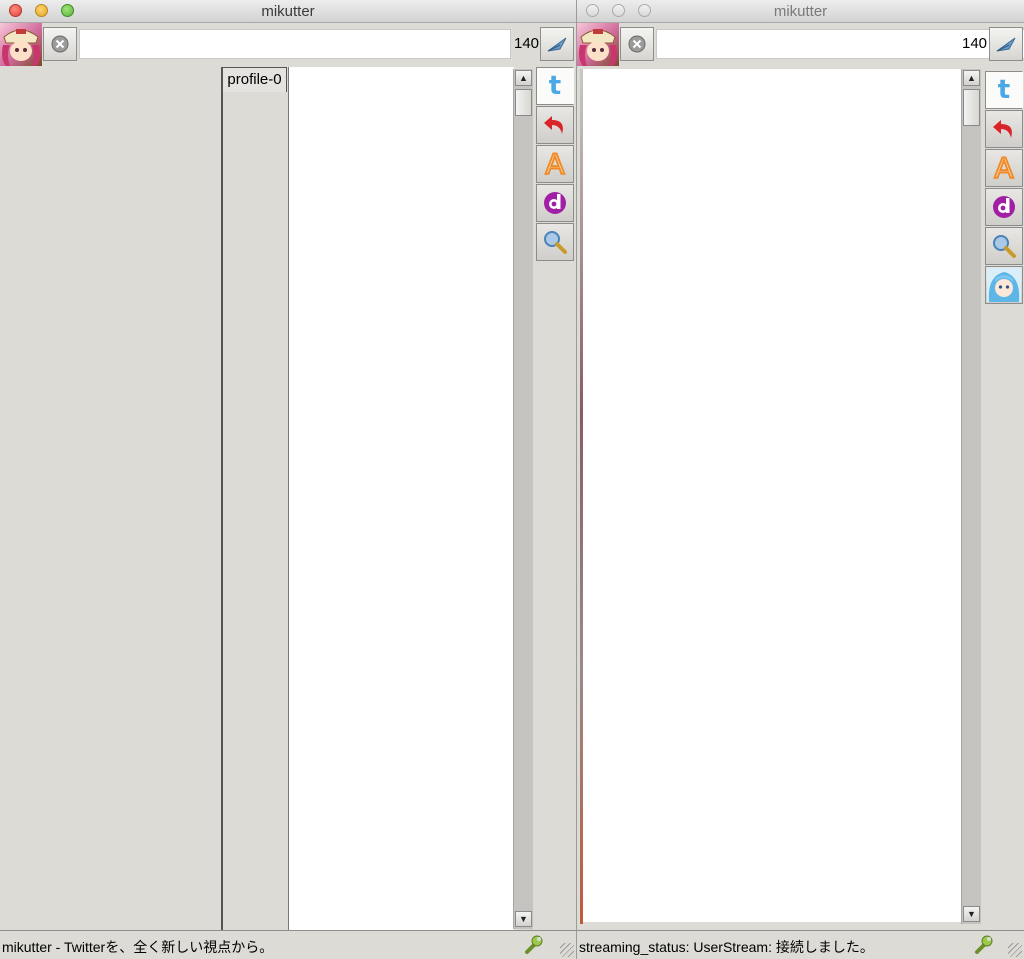 The image size is (1024, 959). Describe the element at coordinates (1004, 498) in the screenshot. I see `right-tab-strip: t A` at that location.